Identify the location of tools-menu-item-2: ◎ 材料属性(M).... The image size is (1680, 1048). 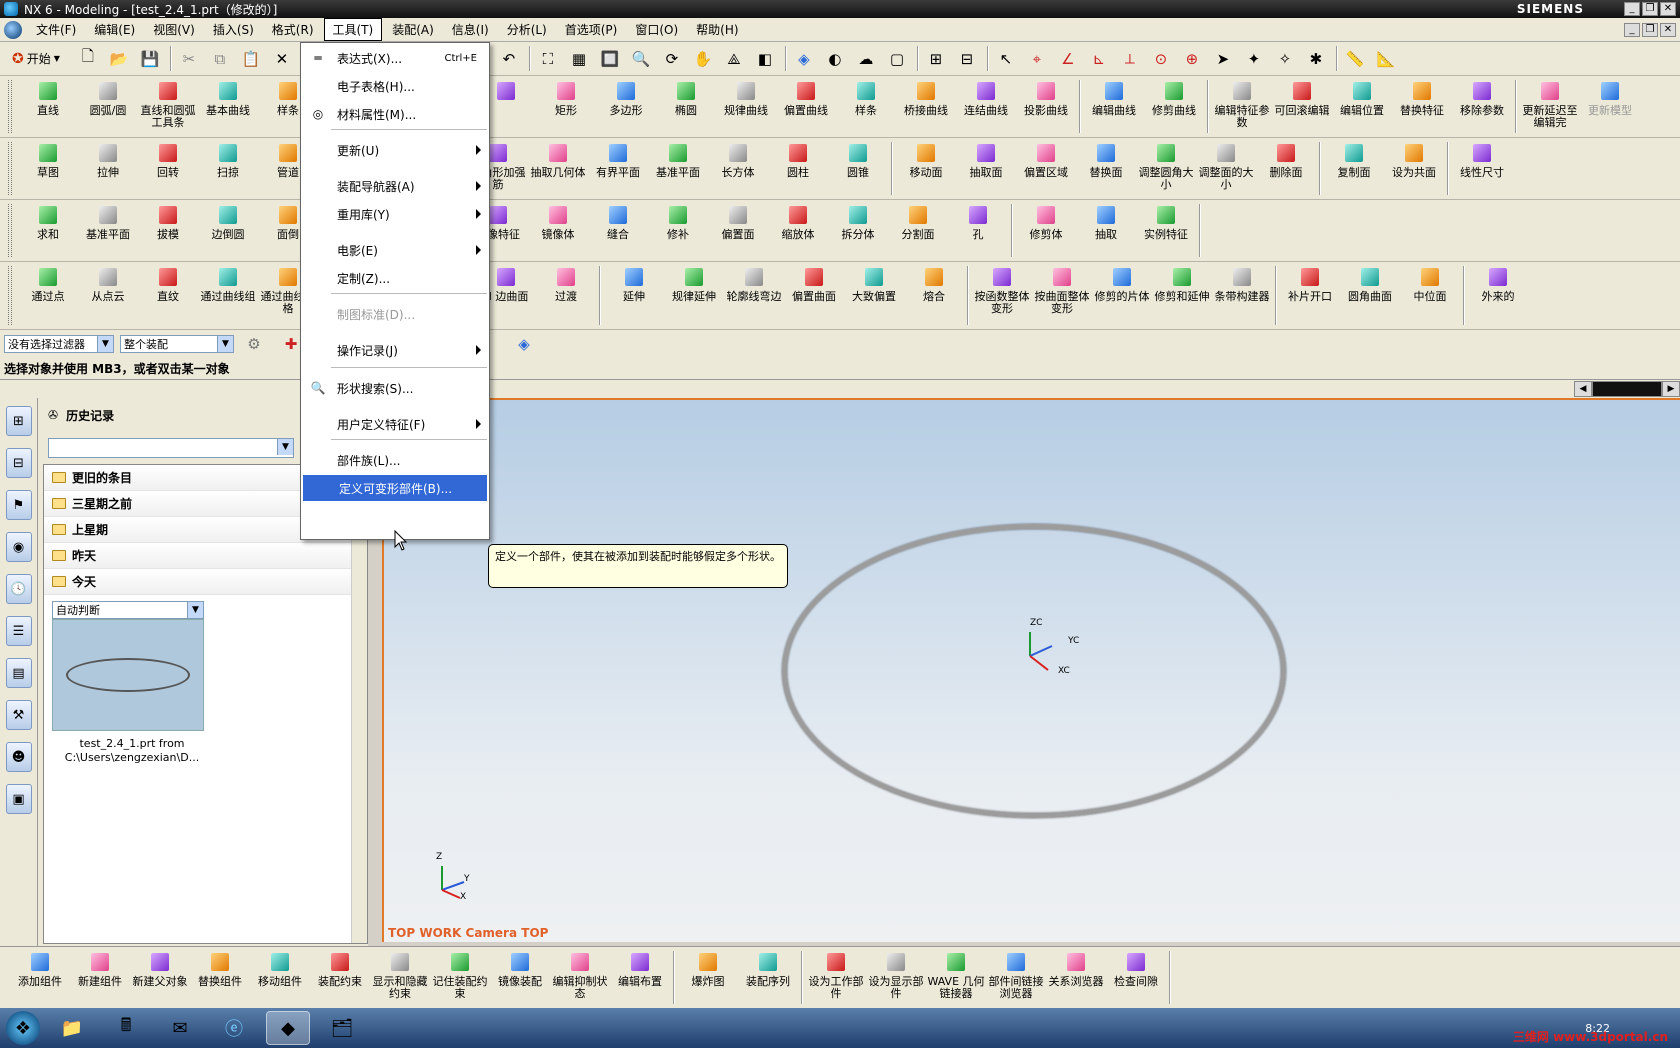
(395, 114).